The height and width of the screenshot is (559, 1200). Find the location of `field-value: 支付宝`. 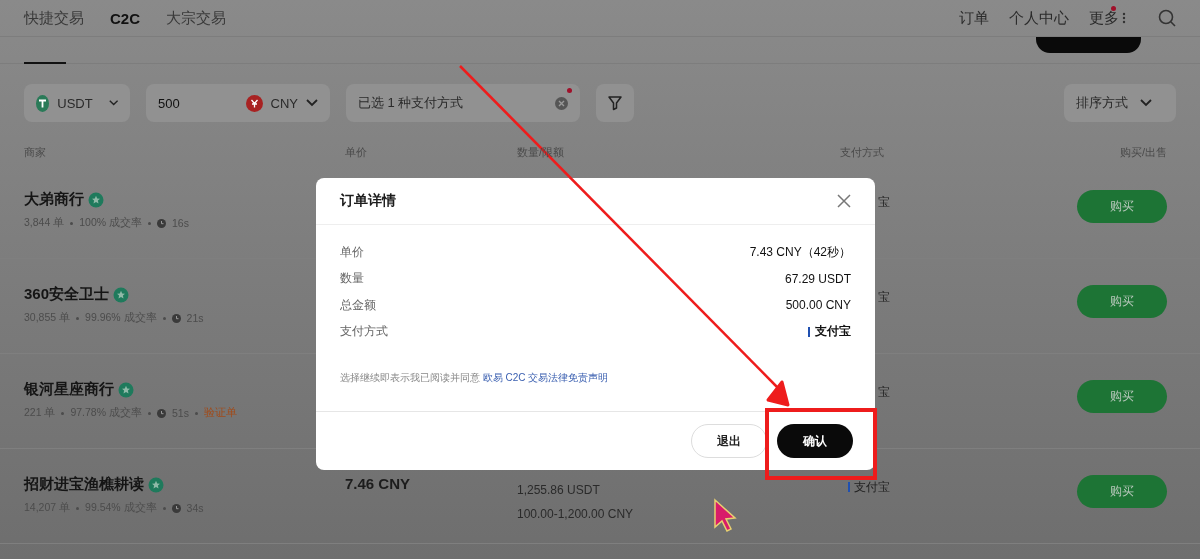

field-value: 支付宝 is located at coordinates (833, 332).